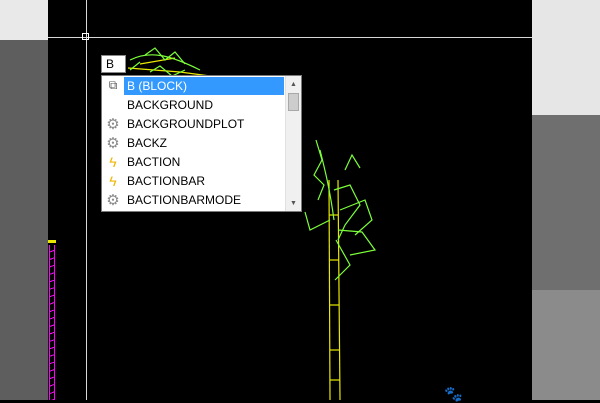  Describe the element at coordinates (170, 104) in the screenshot. I see `item-label: BACKGROUND` at that location.